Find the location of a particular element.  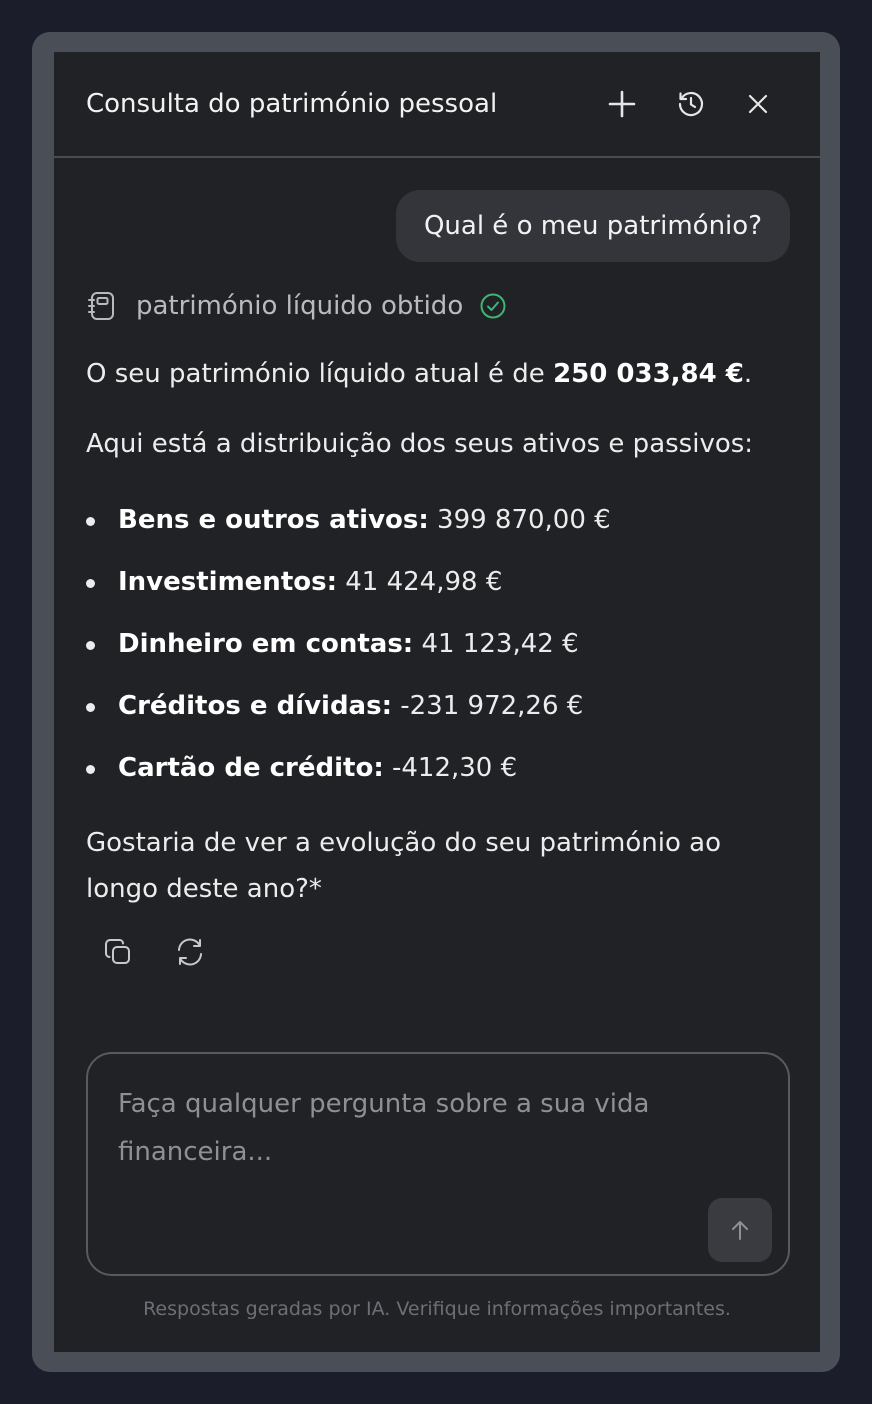

history-button is located at coordinates (691, 104).